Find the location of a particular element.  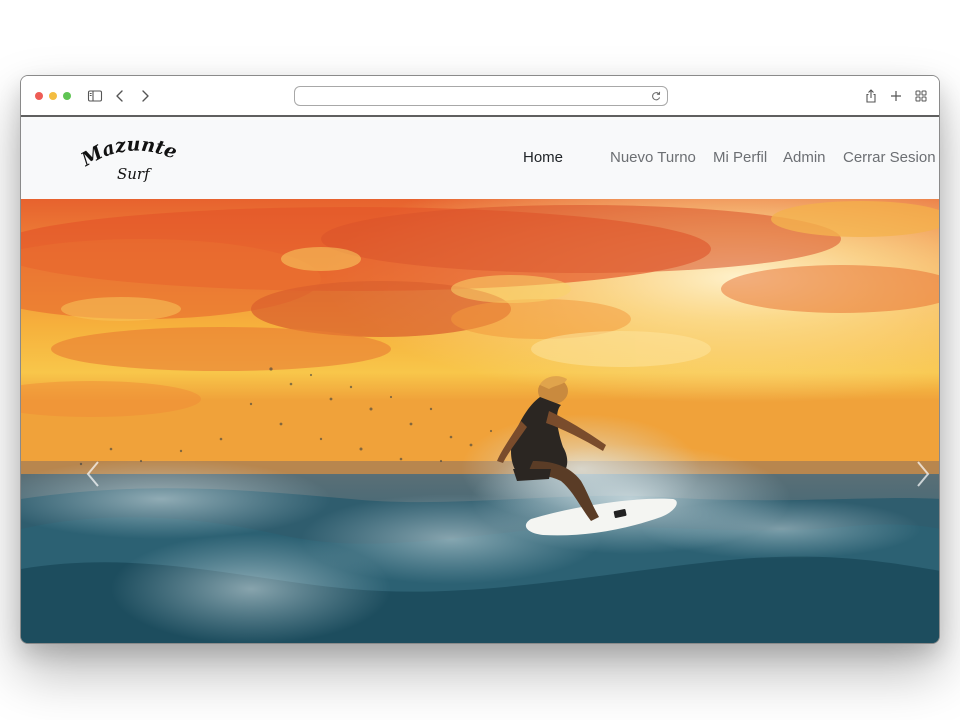

close-window-button is located at coordinates (39, 96).